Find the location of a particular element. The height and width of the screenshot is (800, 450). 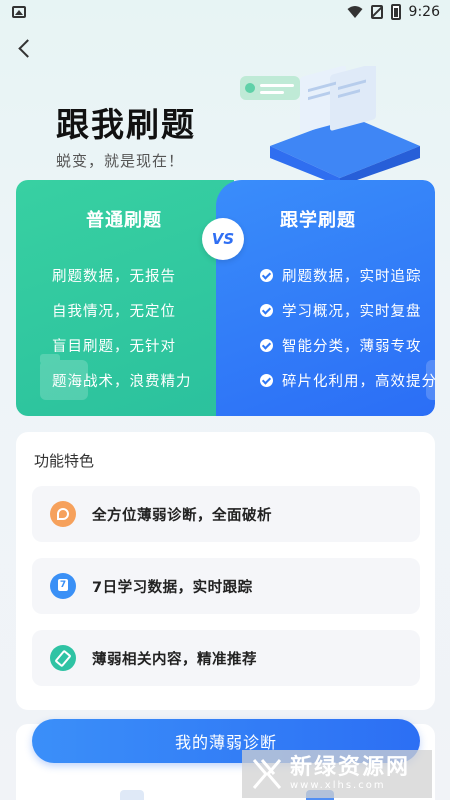

status-time: 9:26 is located at coordinates (424, 12).